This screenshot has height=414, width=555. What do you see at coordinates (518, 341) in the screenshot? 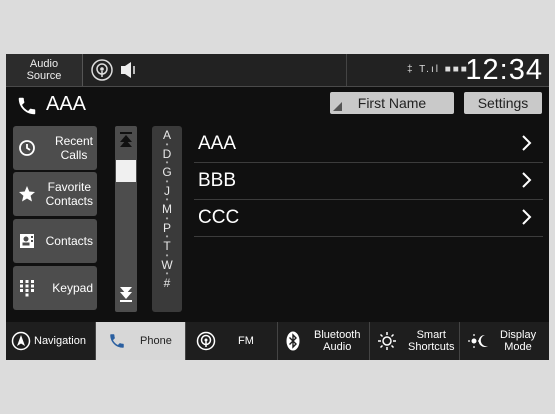
I see `nav-label: Display Mode` at bounding box center [518, 341].